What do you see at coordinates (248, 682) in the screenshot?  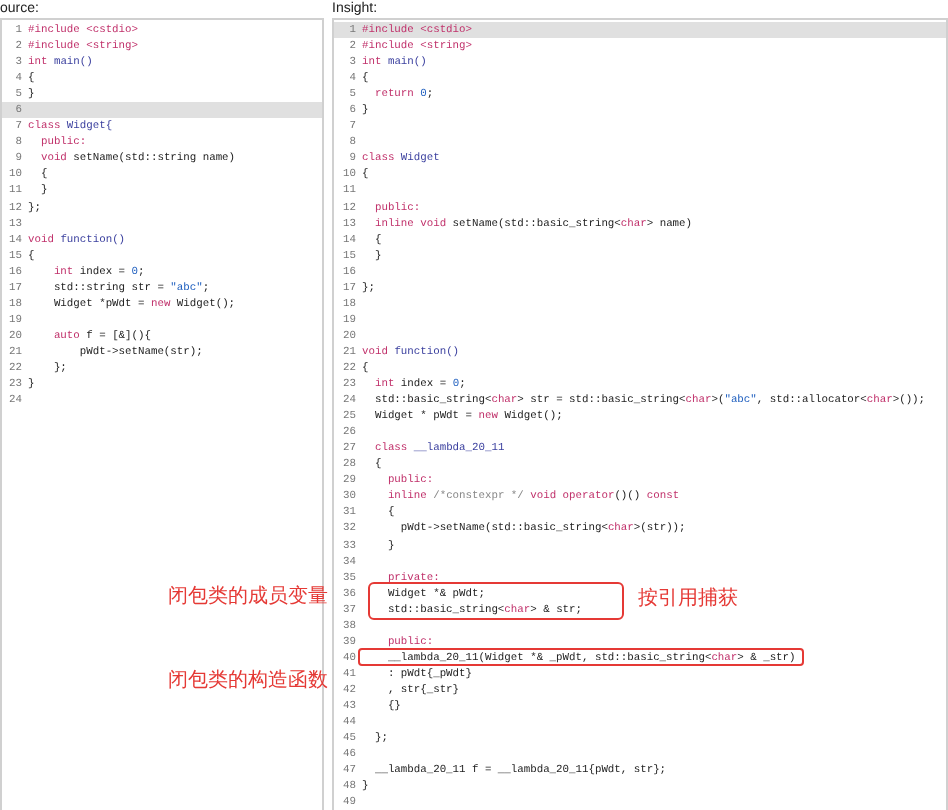 I see `annotation-label: 闭包类的构造函数` at bounding box center [248, 682].